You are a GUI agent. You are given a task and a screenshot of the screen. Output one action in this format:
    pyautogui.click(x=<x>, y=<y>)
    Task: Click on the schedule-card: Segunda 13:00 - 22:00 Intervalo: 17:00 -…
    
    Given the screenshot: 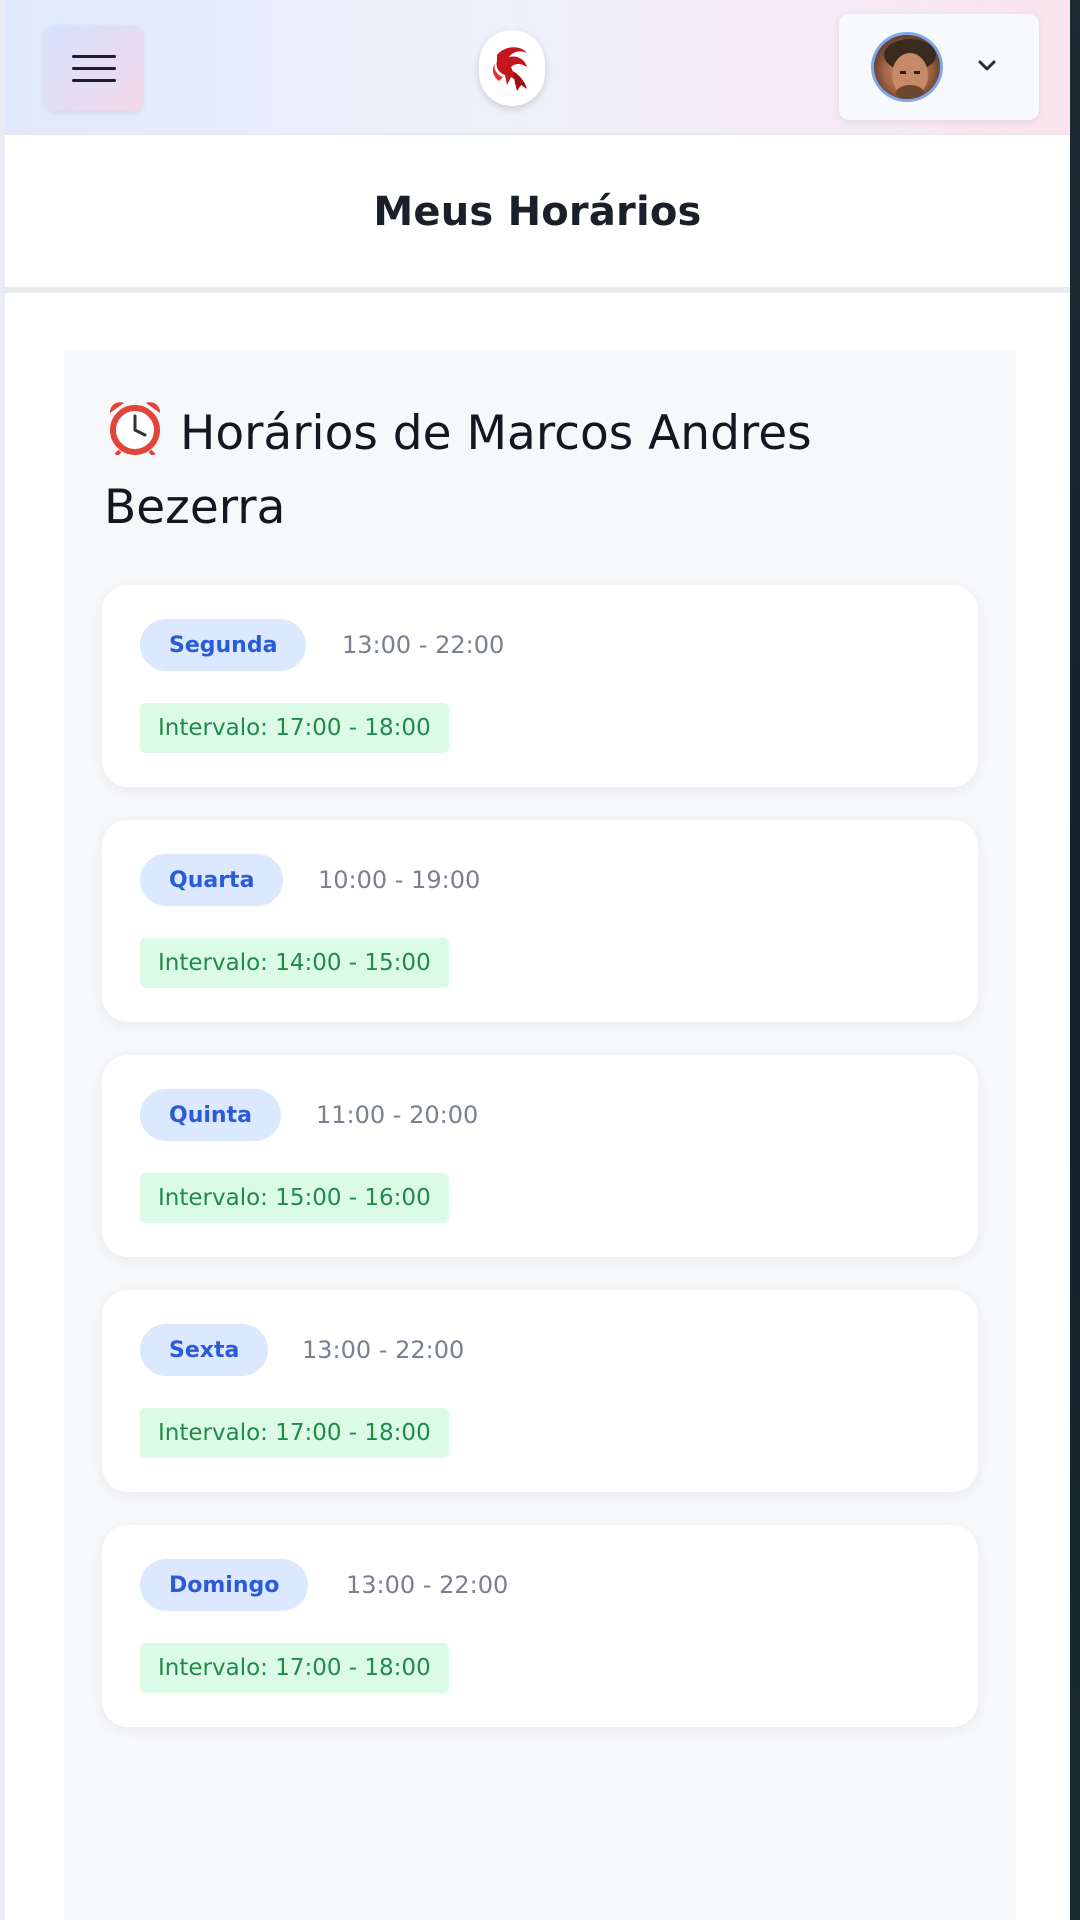 What is the action you would take?
    pyautogui.click(x=540, y=686)
    